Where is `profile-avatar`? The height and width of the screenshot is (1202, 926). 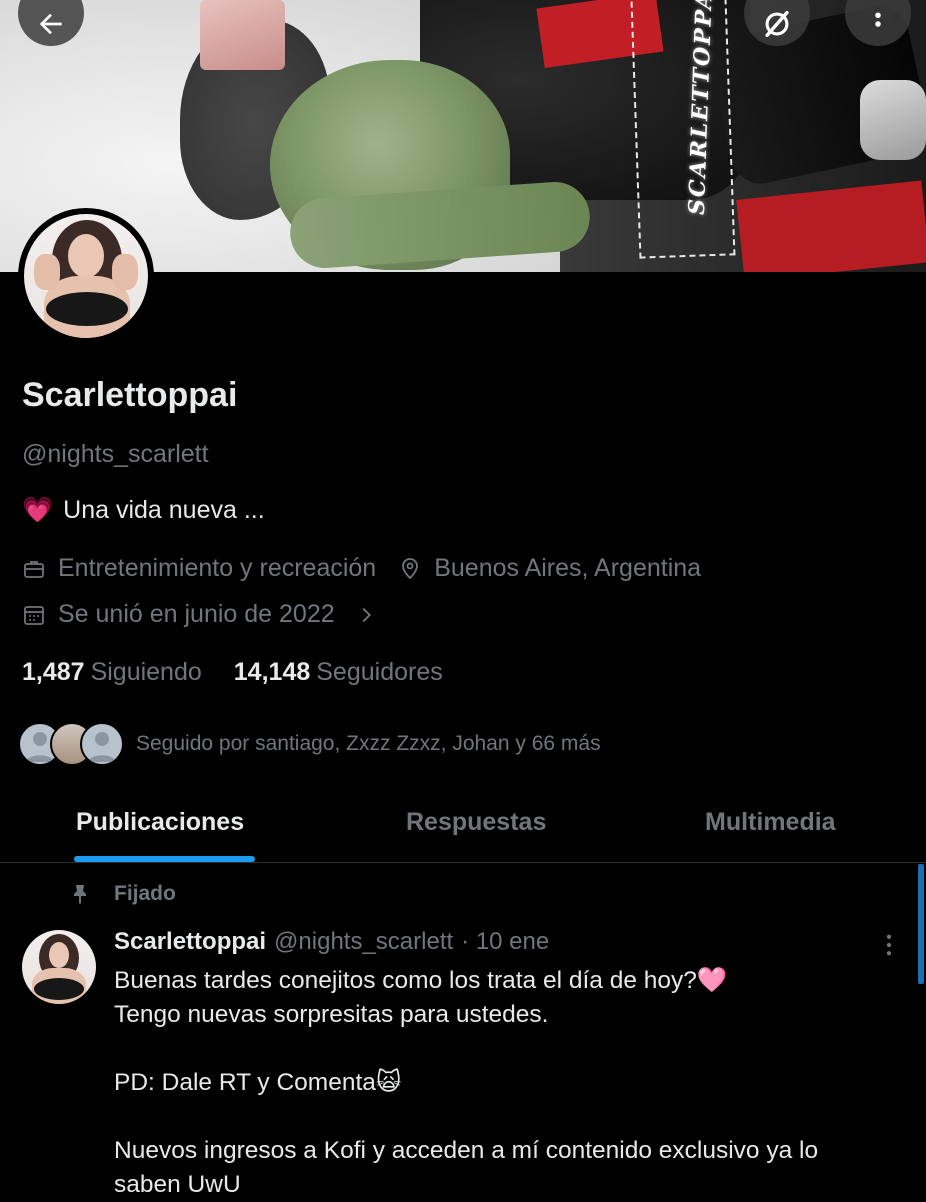 profile-avatar is located at coordinates (86, 276).